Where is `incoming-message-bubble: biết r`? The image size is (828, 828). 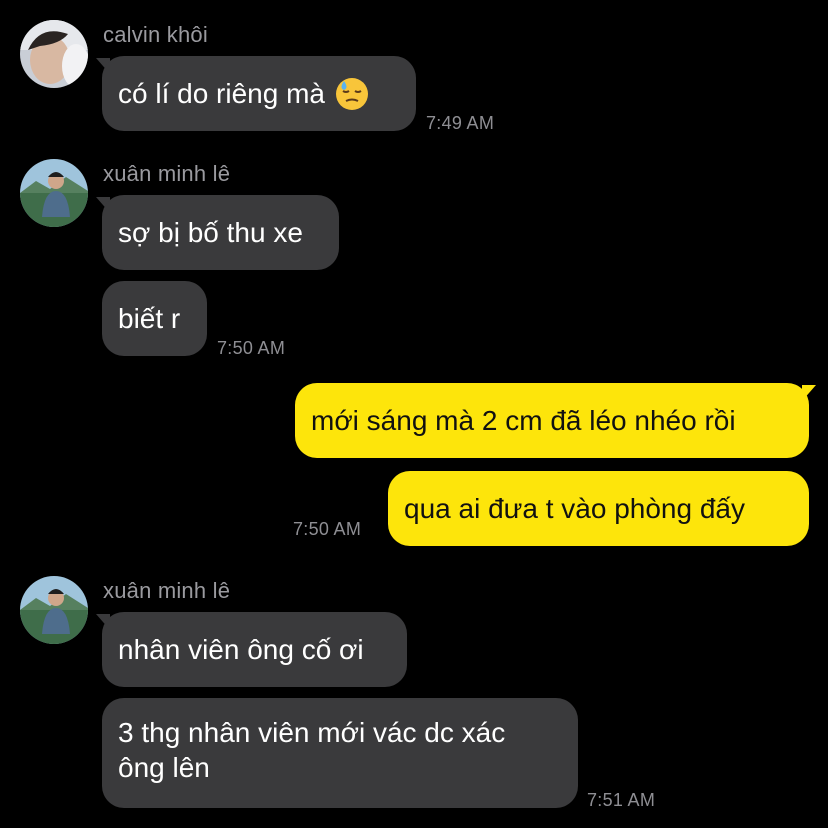
incoming-message-bubble: biết r is located at coordinates (154, 318).